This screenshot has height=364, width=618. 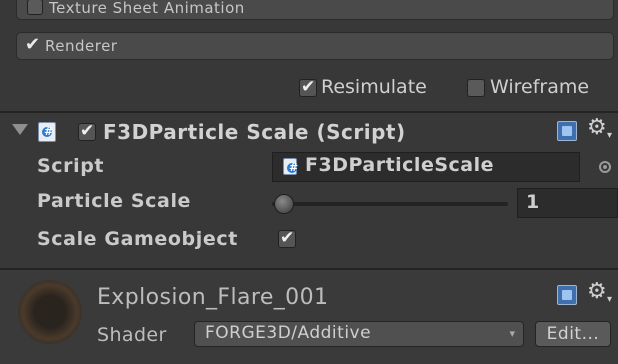 What do you see at coordinates (283, 204) in the screenshot?
I see `particle-scale-slider-thumb` at bounding box center [283, 204].